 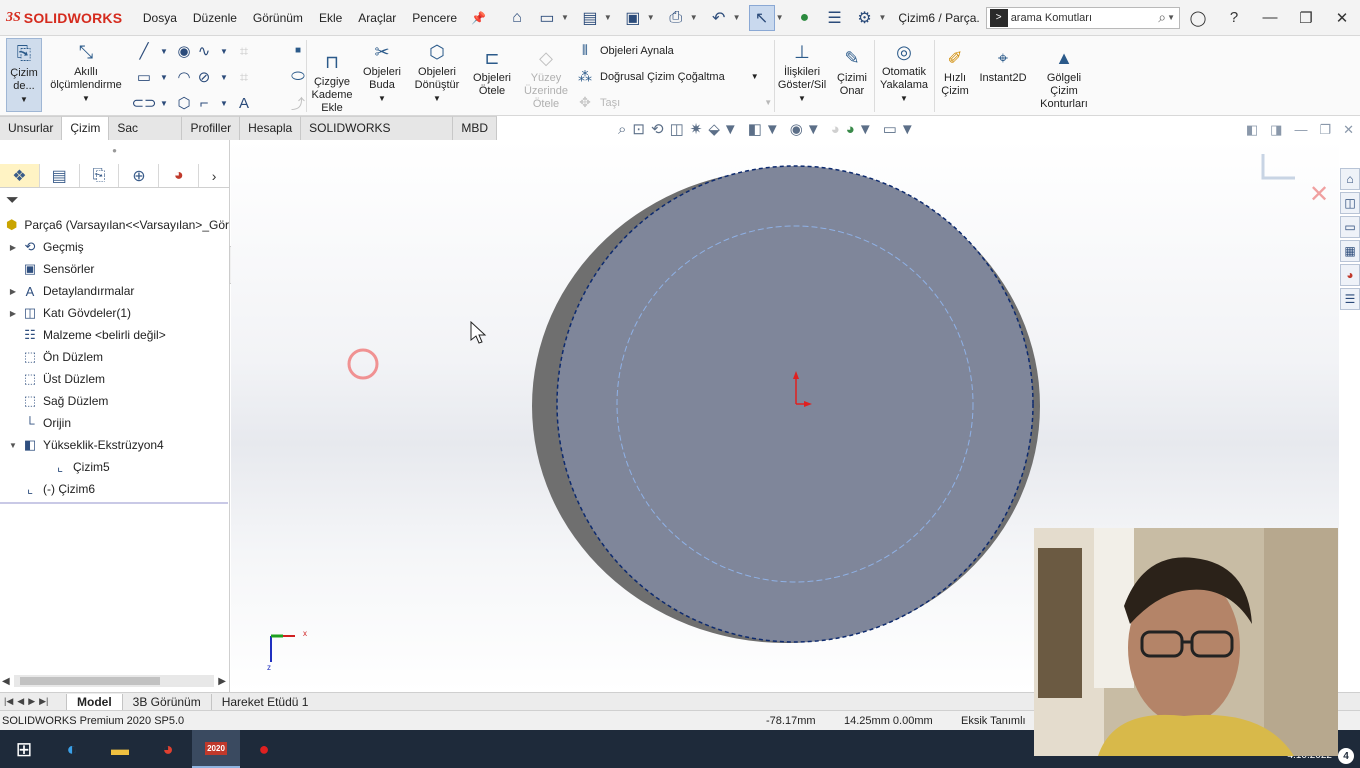 I want to click on custom-properties-icon: ☰, so click(x=1350, y=299).